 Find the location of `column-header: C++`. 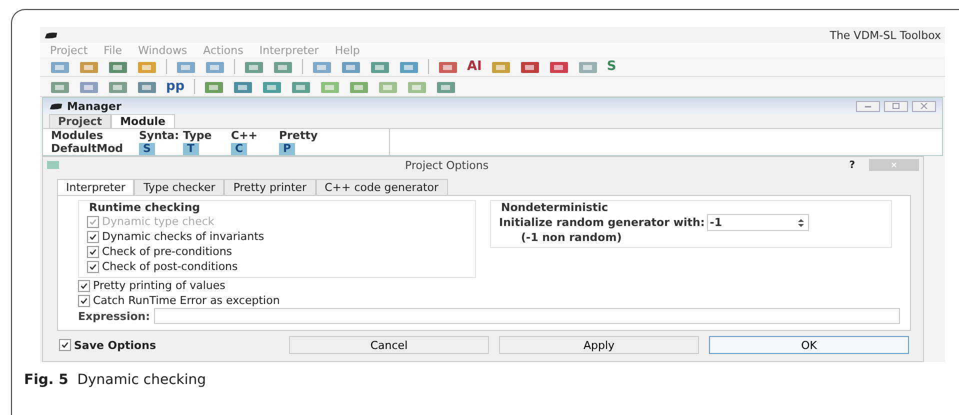

column-header: C++ is located at coordinates (245, 135).